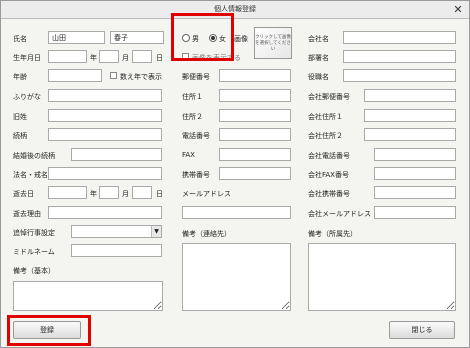  Describe the element at coordinates (328, 175) in the screenshot. I see `company-fax-label: 会社FAX番号` at that location.